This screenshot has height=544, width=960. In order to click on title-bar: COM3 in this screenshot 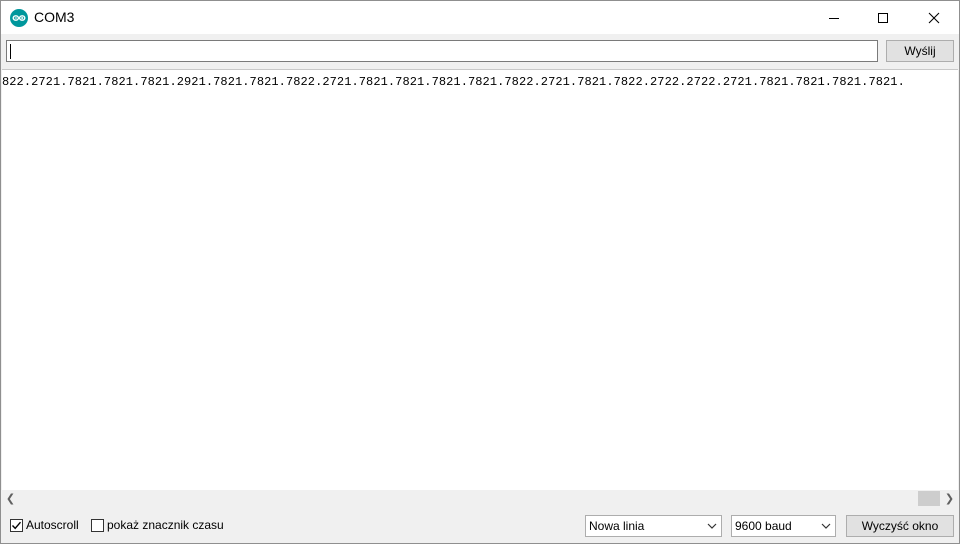, I will do `click(480, 17)`.